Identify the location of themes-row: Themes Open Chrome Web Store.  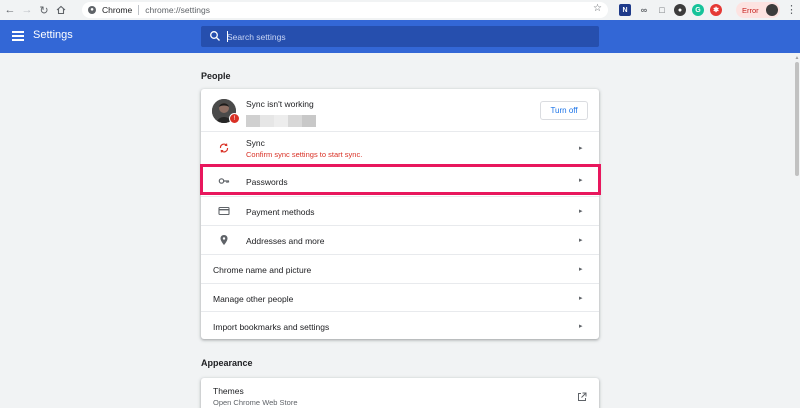
(400, 393).